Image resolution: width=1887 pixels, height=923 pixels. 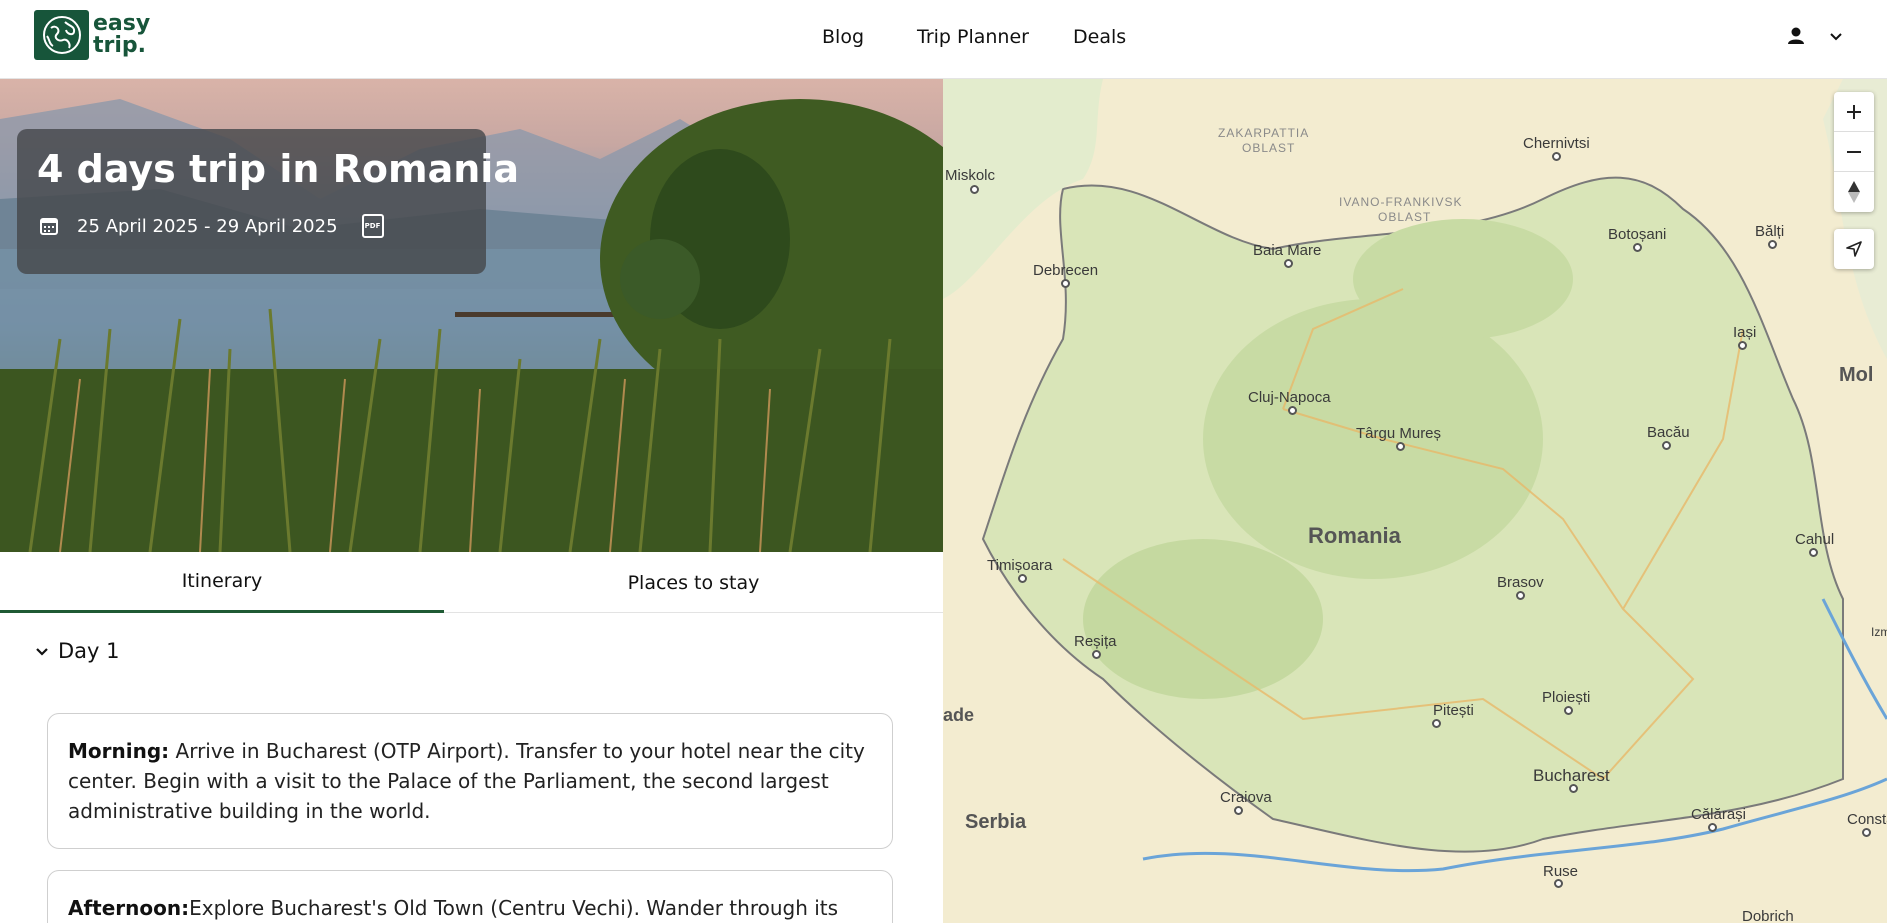 What do you see at coordinates (1287, 250) in the screenshot?
I see `city-label: Baia Mare` at bounding box center [1287, 250].